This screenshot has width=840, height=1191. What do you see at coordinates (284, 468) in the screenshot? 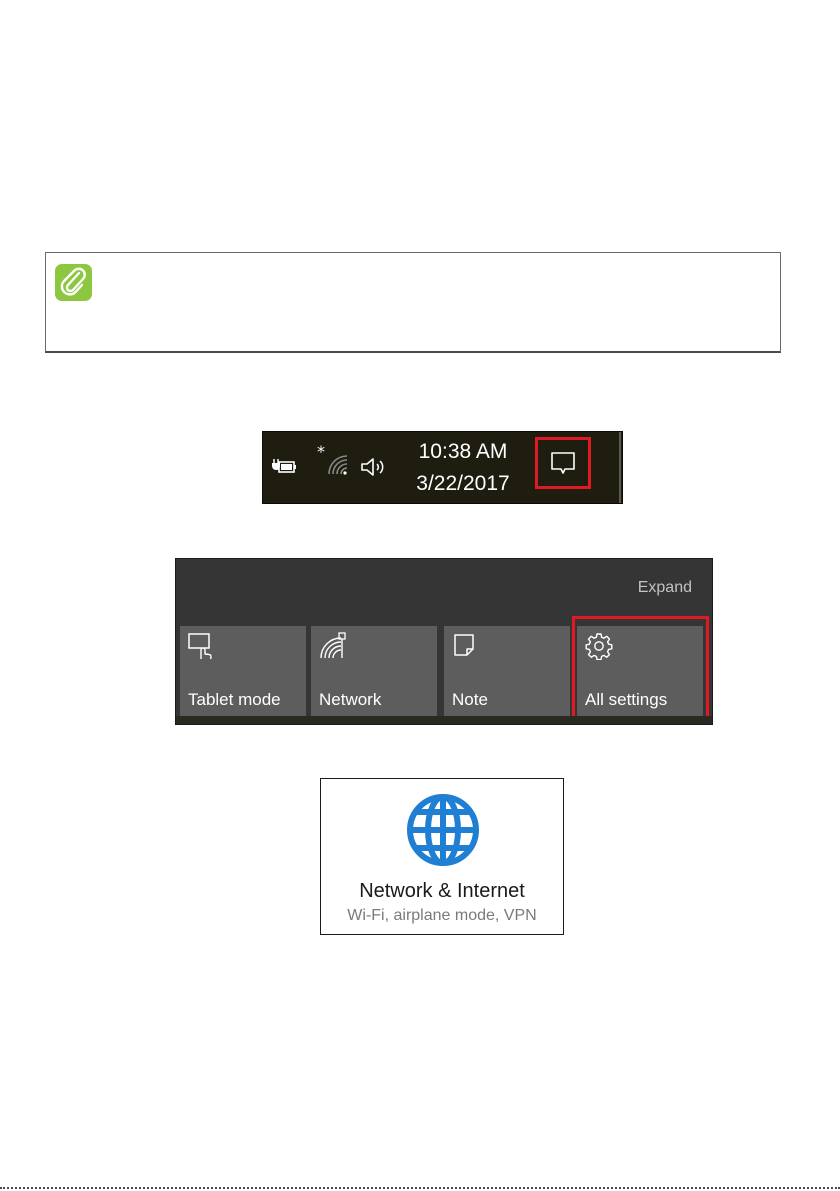
I see `battery-charging-icon` at bounding box center [284, 468].